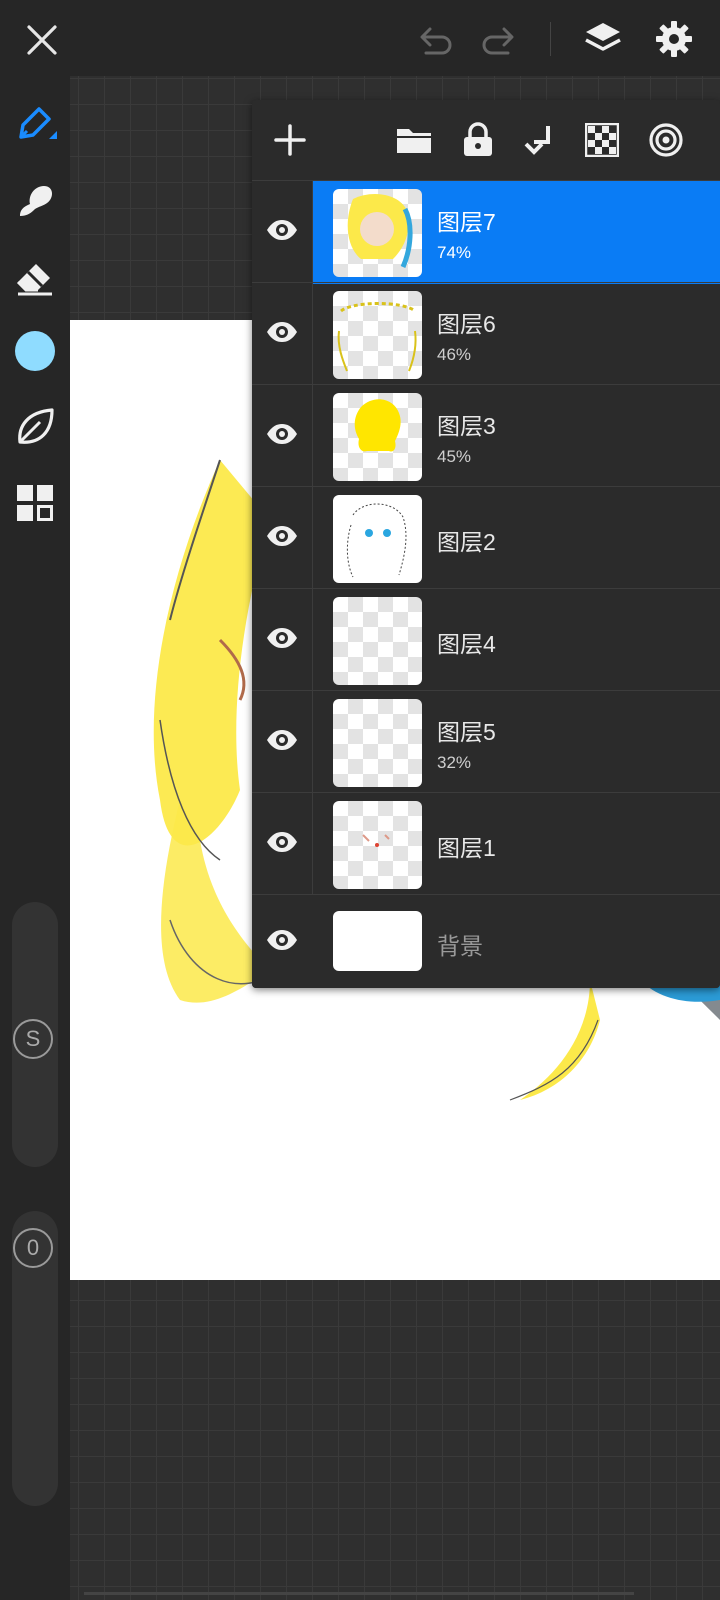  I want to click on blend-mode-icon, so click(666, 140).